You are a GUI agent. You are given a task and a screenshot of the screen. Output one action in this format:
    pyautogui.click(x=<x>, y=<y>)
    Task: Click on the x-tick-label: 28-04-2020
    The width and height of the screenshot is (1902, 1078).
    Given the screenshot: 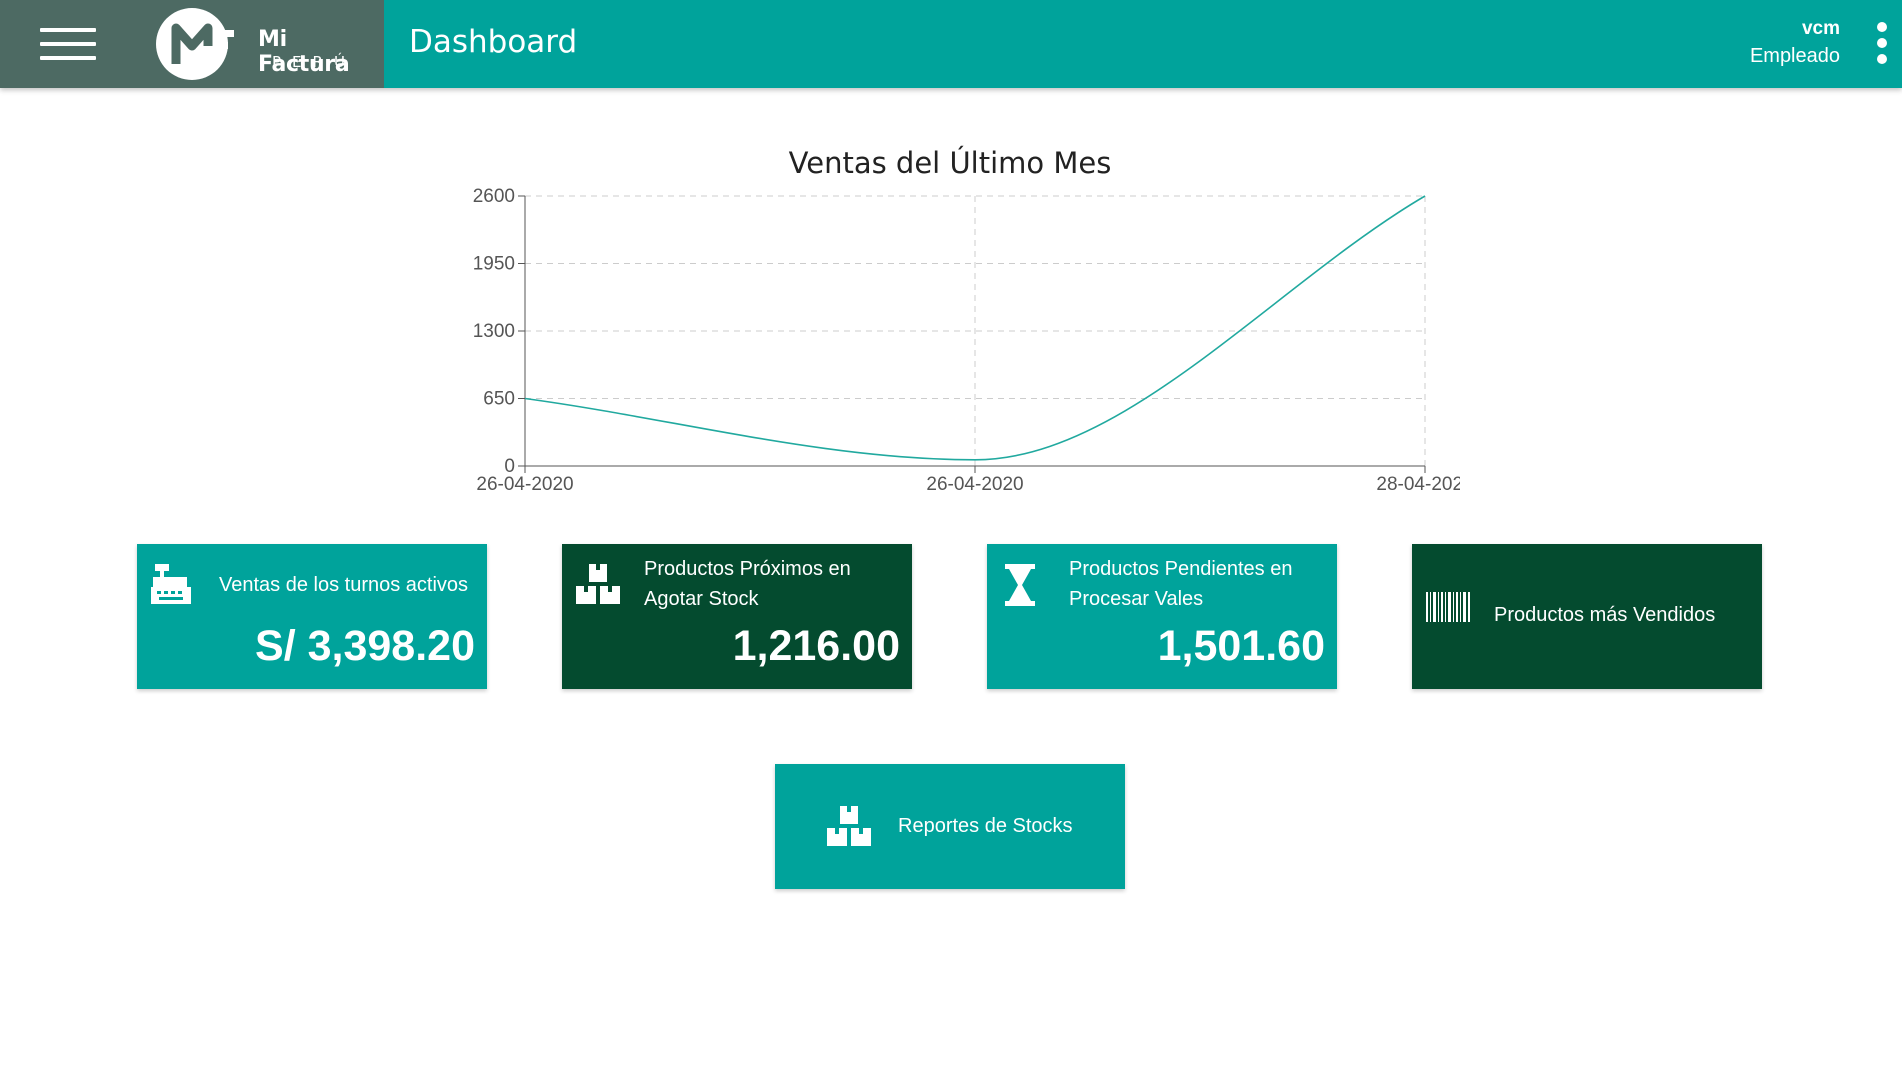 What is the action you would take?
    pyautogui.click(x=1418, y=484)
    